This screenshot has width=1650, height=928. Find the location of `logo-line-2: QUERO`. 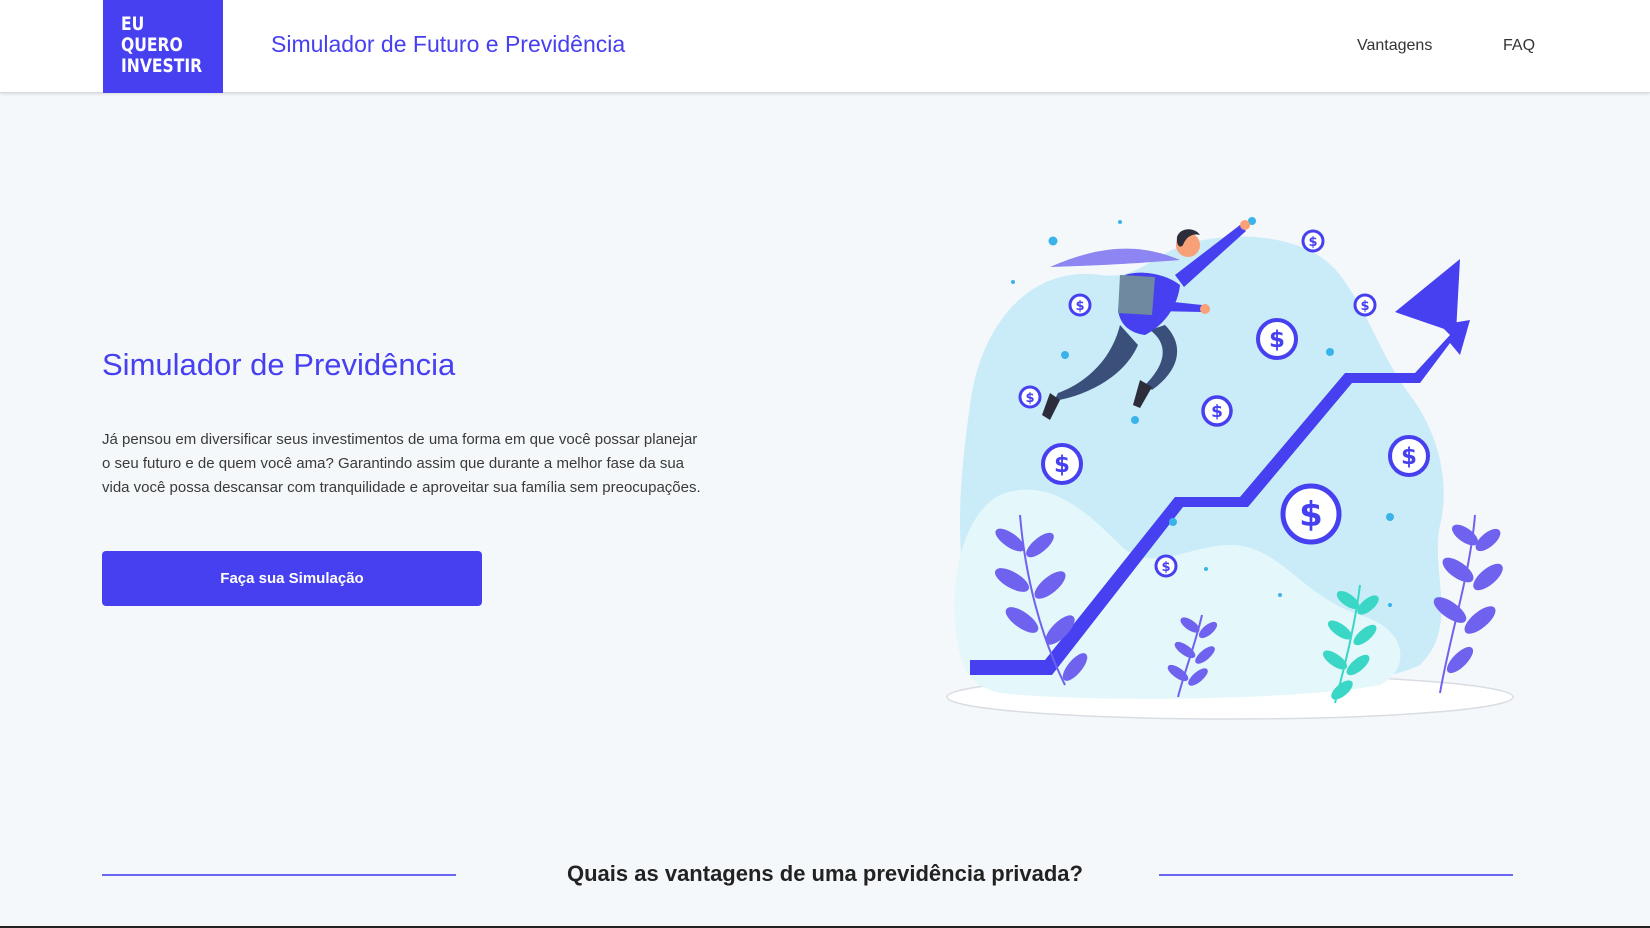

logo-line-2: QUERO is located at coordinates (152, 45).